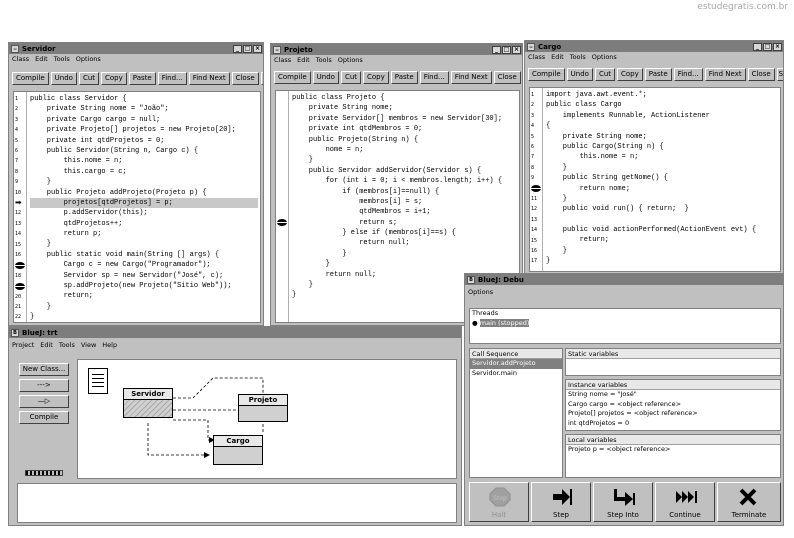 The height and width of the screenshot is (538, 794). Describe the element at coordinates (662, 189) in the screenshot. I see `code-line: return nome;` at that location.